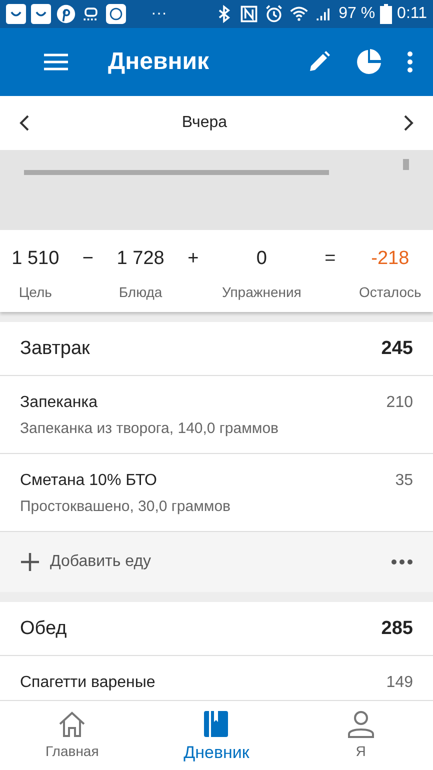  I want to click on home-icon, so click(72, 724).